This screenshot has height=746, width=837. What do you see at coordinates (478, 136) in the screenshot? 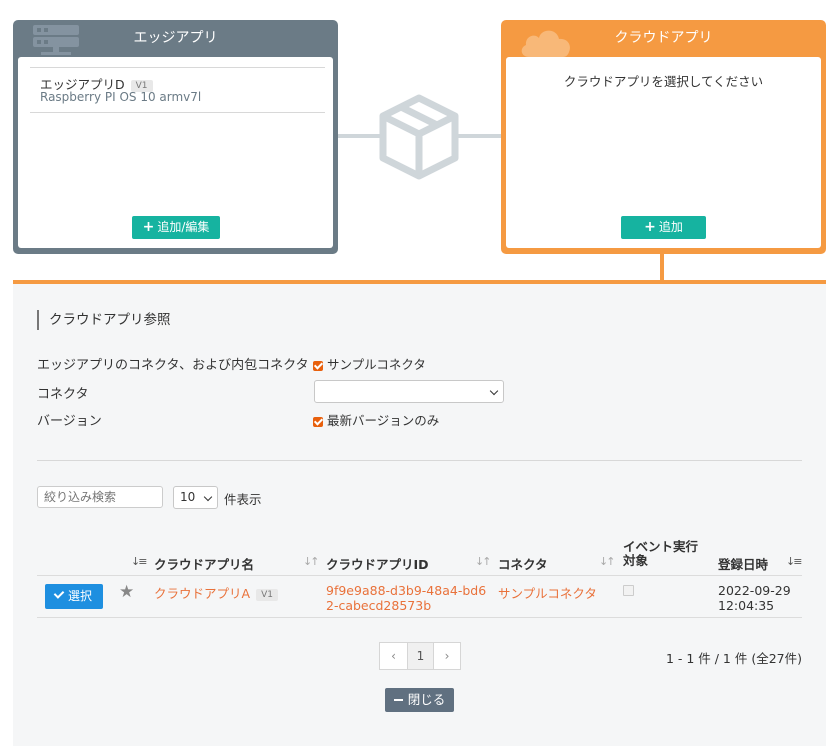
I see `connector-line-right` at bounding box center [478, 136].